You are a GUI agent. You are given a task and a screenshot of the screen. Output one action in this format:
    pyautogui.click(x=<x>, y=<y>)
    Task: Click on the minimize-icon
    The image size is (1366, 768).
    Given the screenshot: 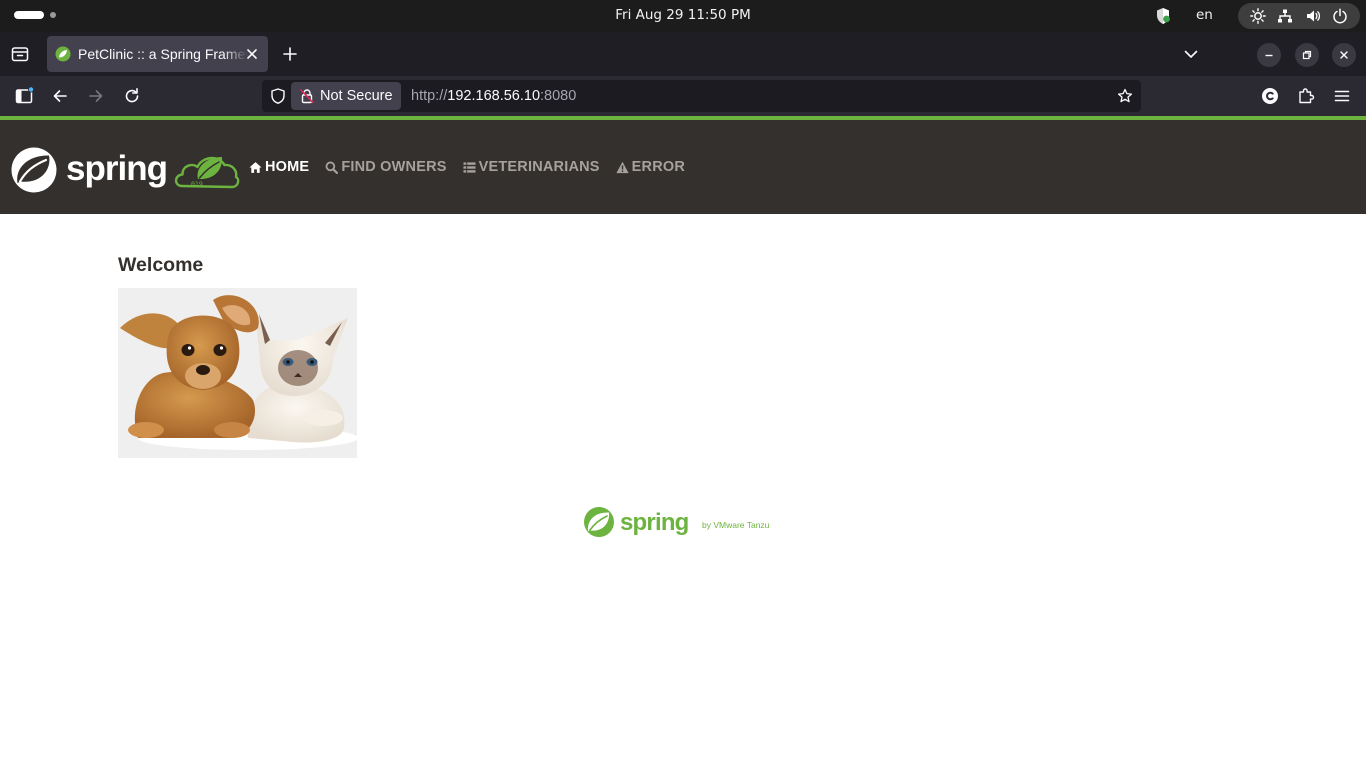 What is the action you would take?
    pyautogui.click(x=1269, y=55)
    